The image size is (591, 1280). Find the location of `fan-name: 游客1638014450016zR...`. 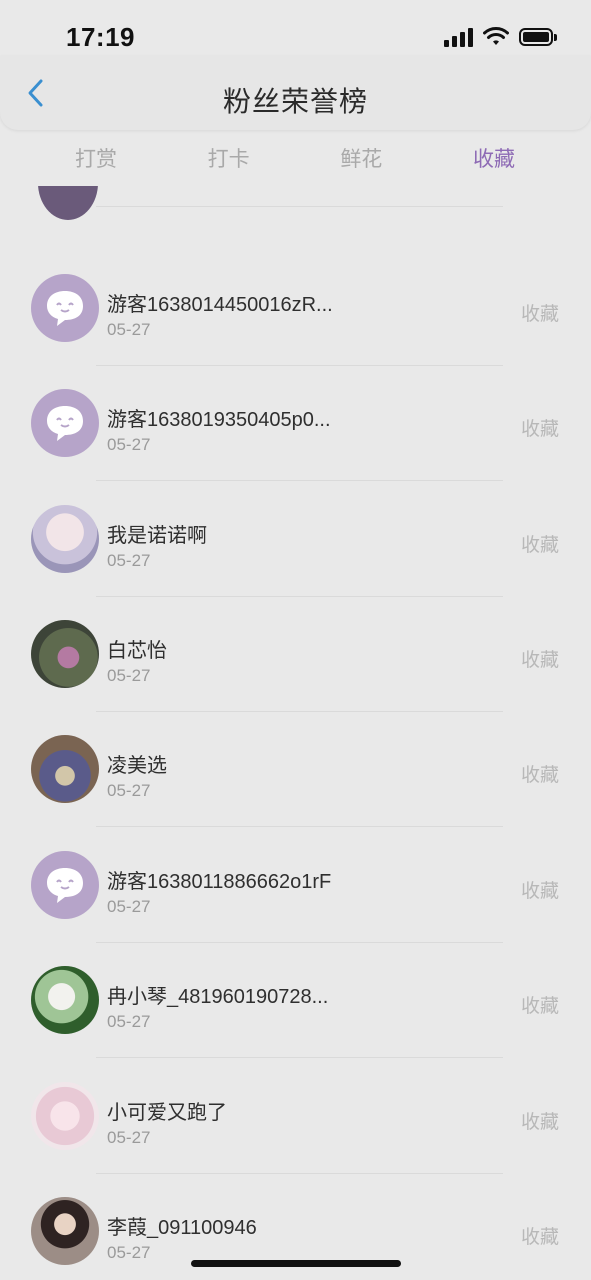

fan-name: 游客1638014450016zR... is located at coordinates (220, 305).